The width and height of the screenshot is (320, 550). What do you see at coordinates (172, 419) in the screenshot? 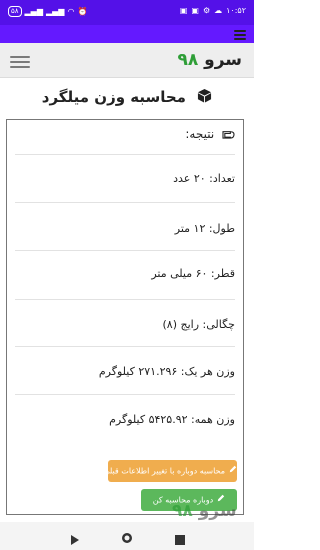
I see `result-row-total-weight: وزن همه: ۵۴۲۵.۹۲ کیلوگرم` at bounding box center [172, 419].